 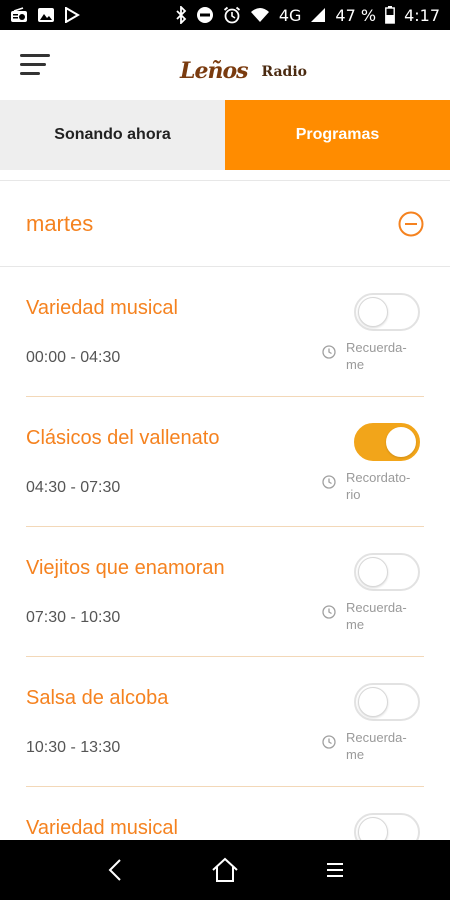 What do you see at coordinates (214, 71) in the screenshot?
I see `logo-script: Leños` at bounding box center [214, 71].